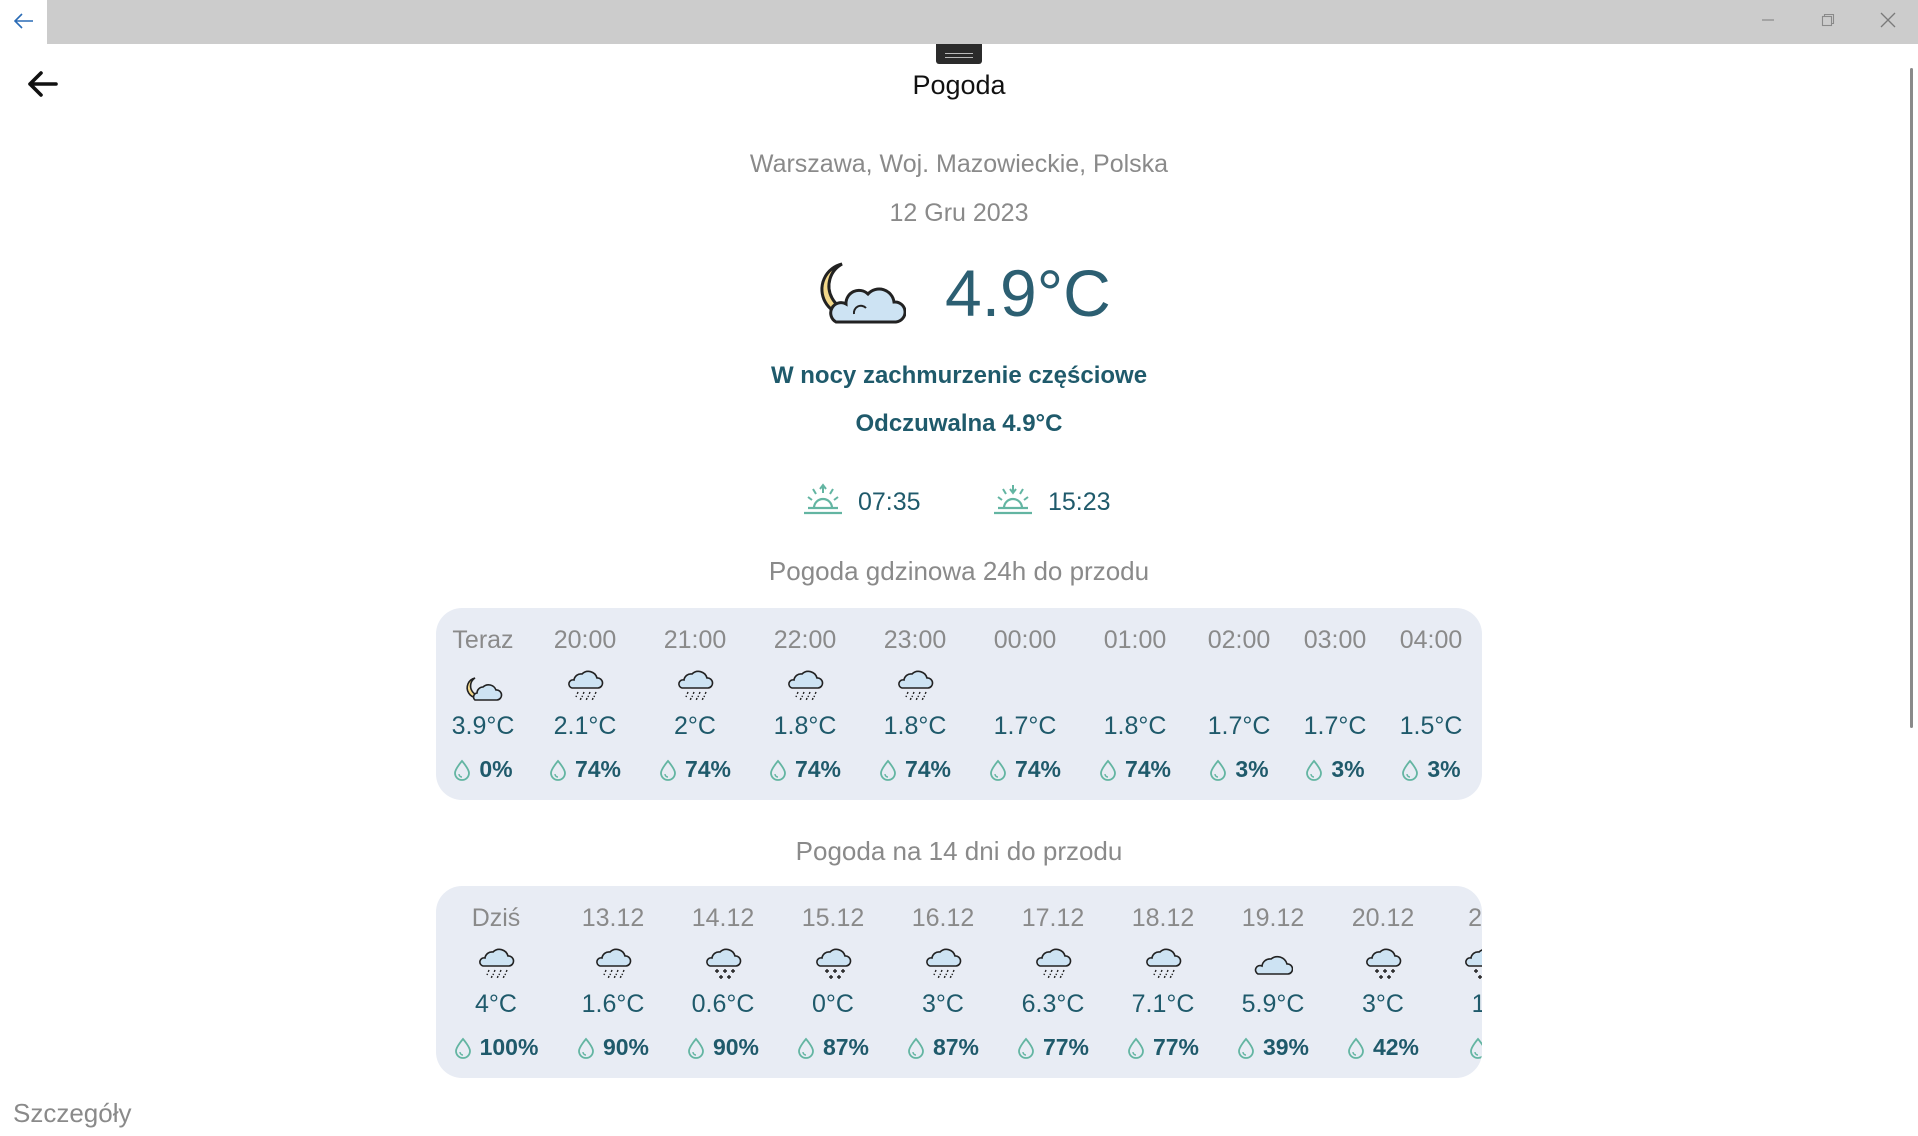 The width and height of the screenshot is (1918, 1136). I want to click on daily-item: 21 1., so click(1457, 982).